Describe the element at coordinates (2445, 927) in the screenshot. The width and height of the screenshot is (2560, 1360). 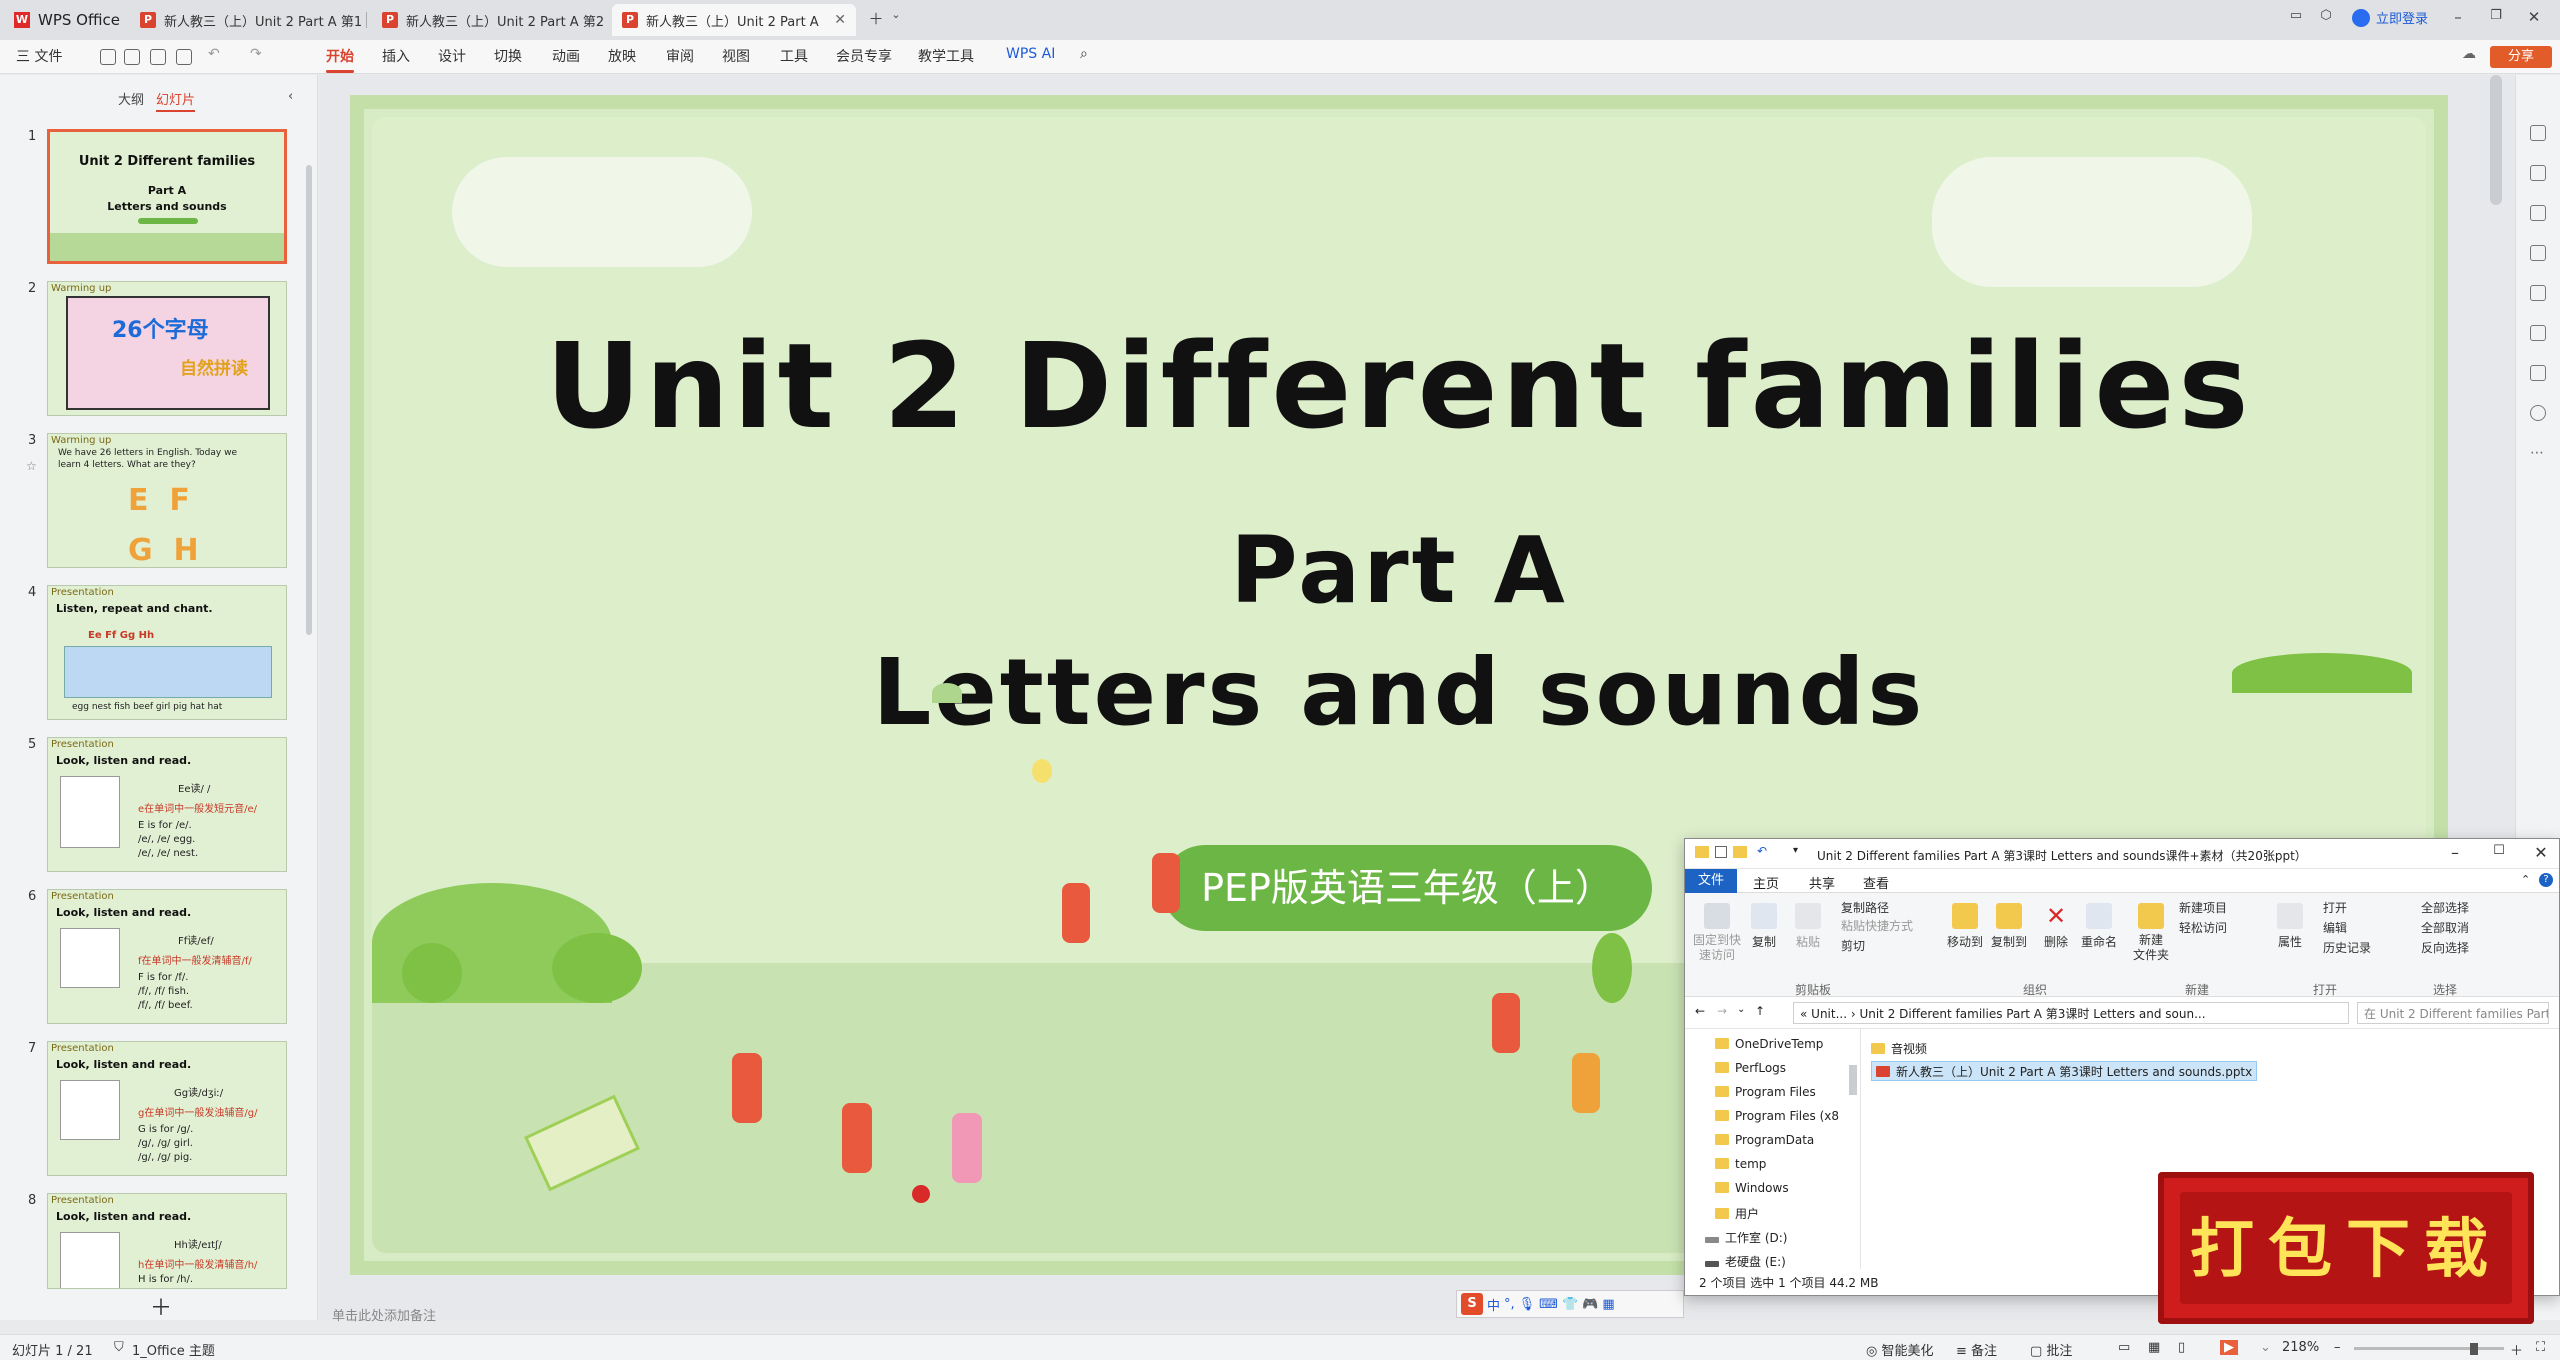
I see `select-none-button: 全部取消` at that location.